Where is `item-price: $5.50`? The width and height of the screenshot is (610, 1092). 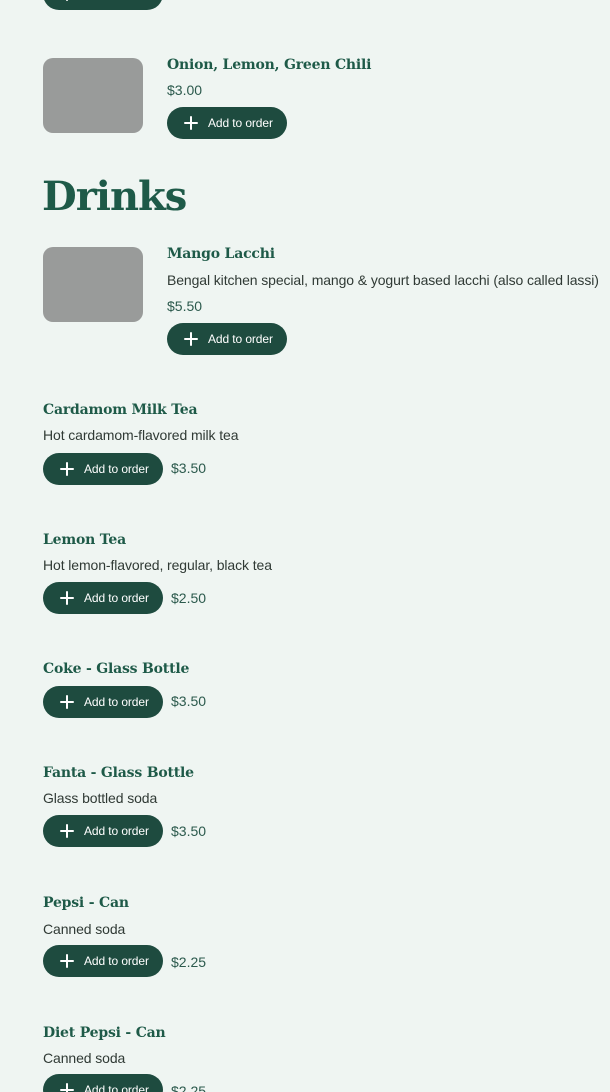 item-price: $5.50 is located at coordinates (185, 306).